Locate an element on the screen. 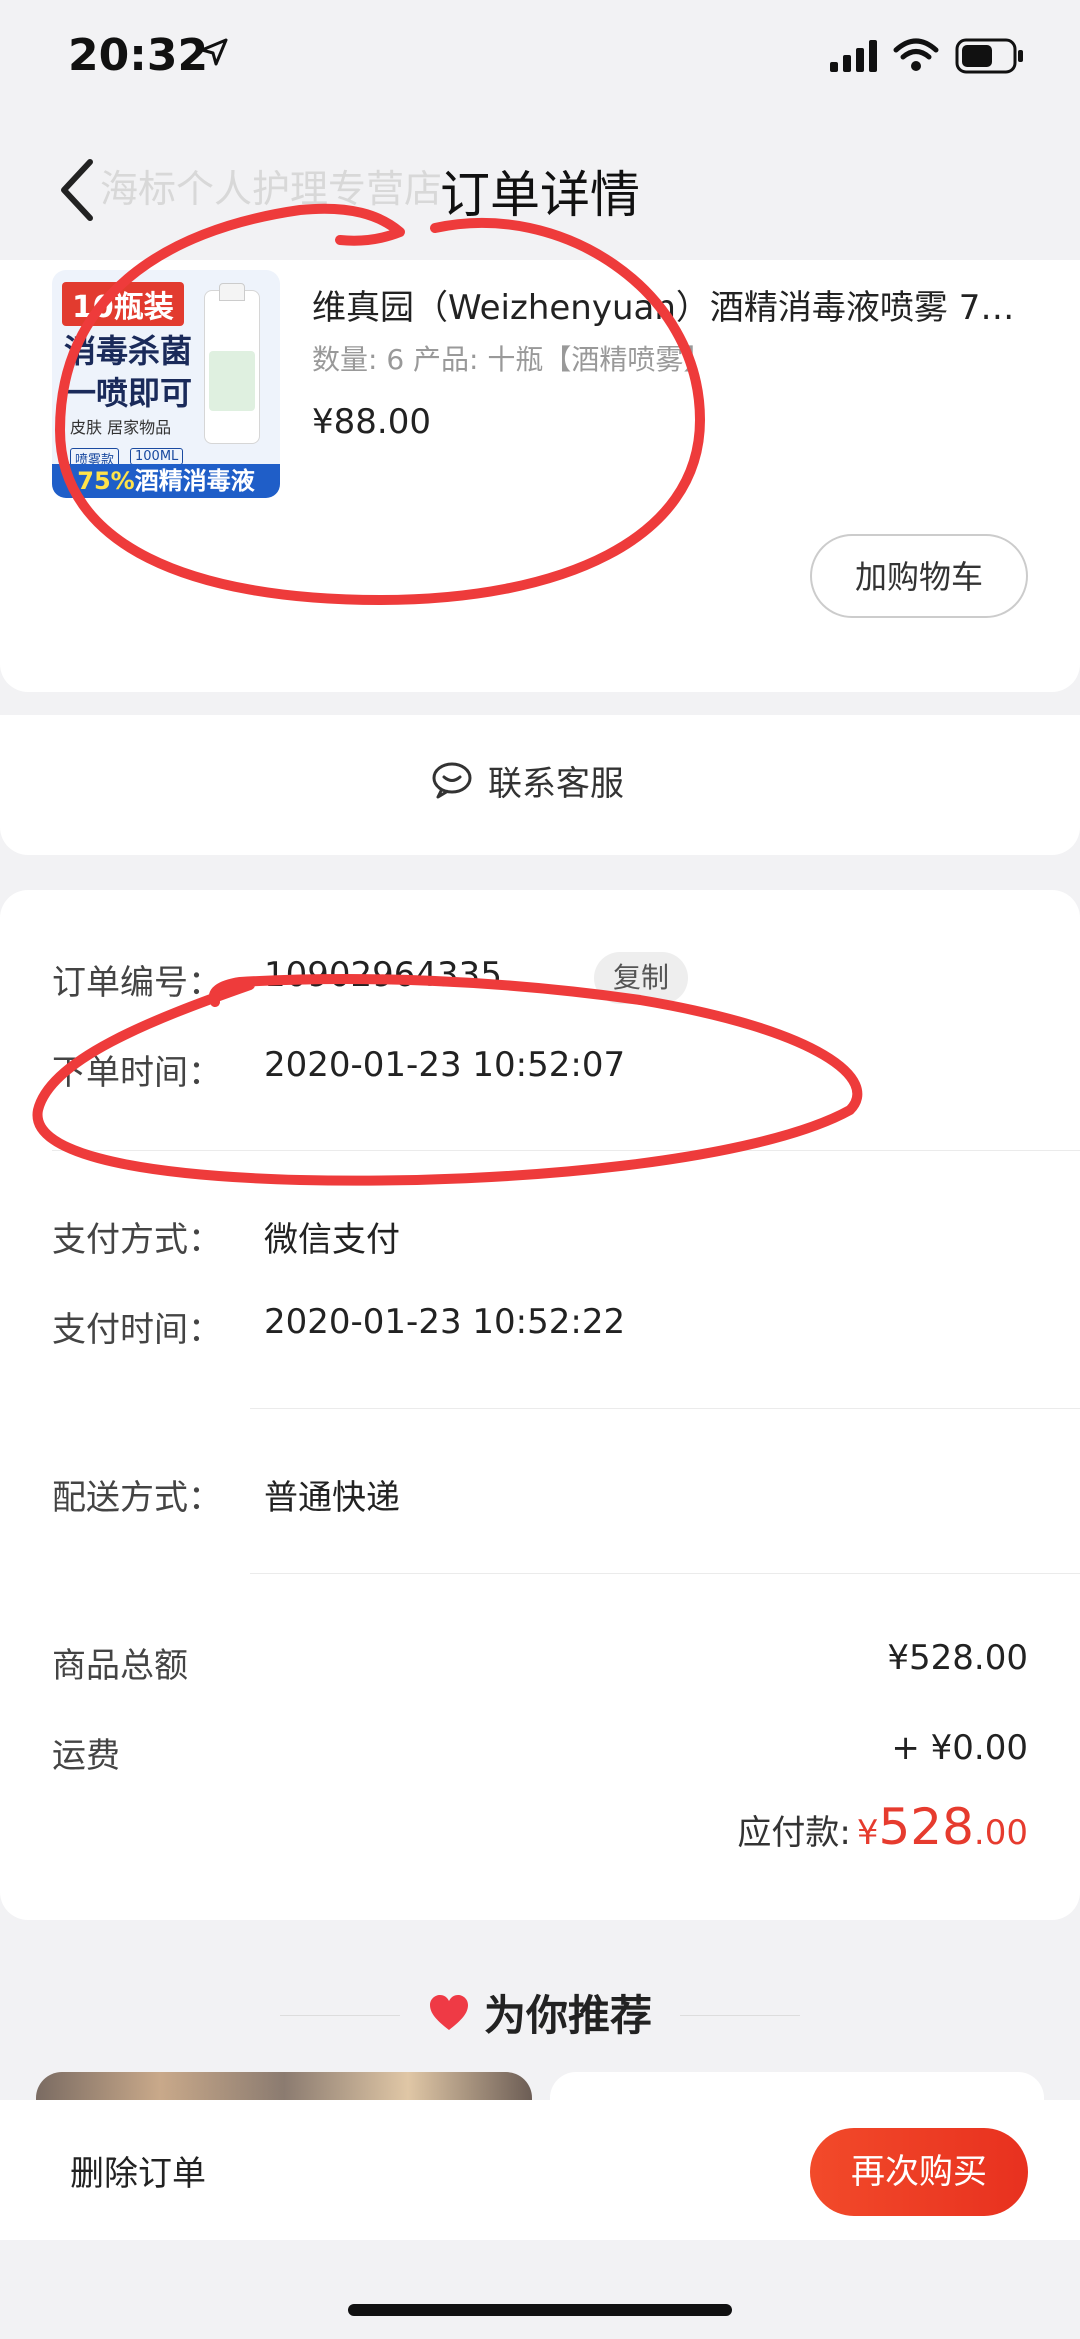 The width and height of the screenshot is (1080, 2339). contact-service-button: 联系客服 is located at coordinates (527, 780).